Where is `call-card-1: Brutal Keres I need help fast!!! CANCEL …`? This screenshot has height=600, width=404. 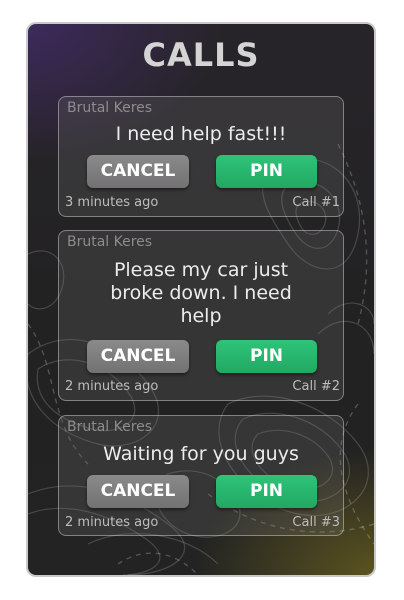 call-card-1: Brutal Keres I need help fast!!! CANCEL … is located at coordinates (201, 156).